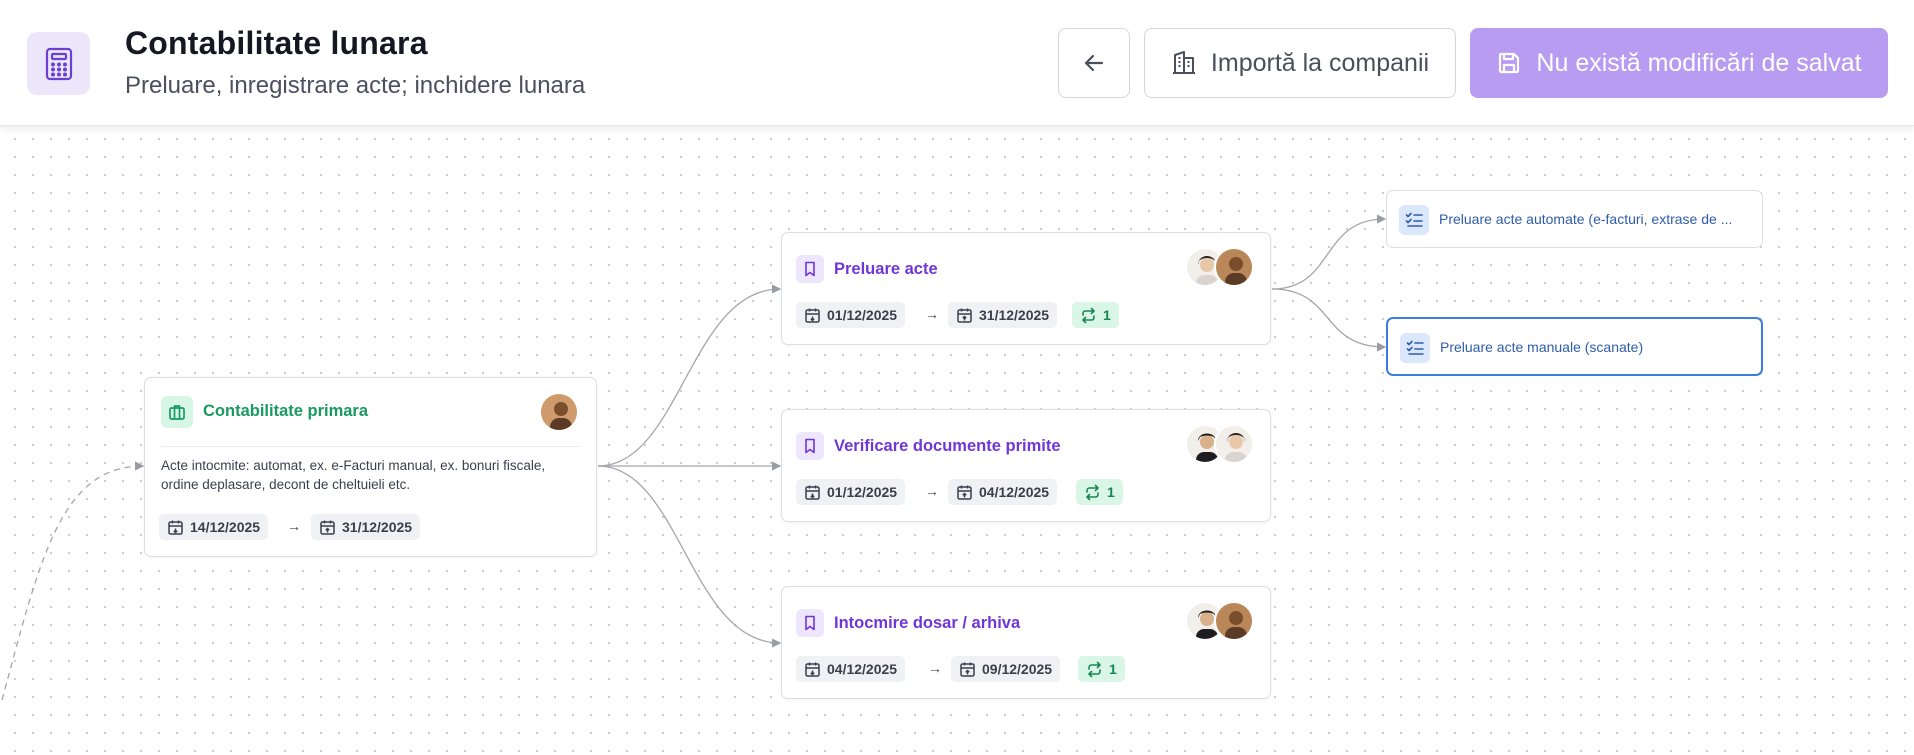 Image resolution: width=1914 pixels, height=755 pixels. I want to click on building-icon, so click(1183, 62).